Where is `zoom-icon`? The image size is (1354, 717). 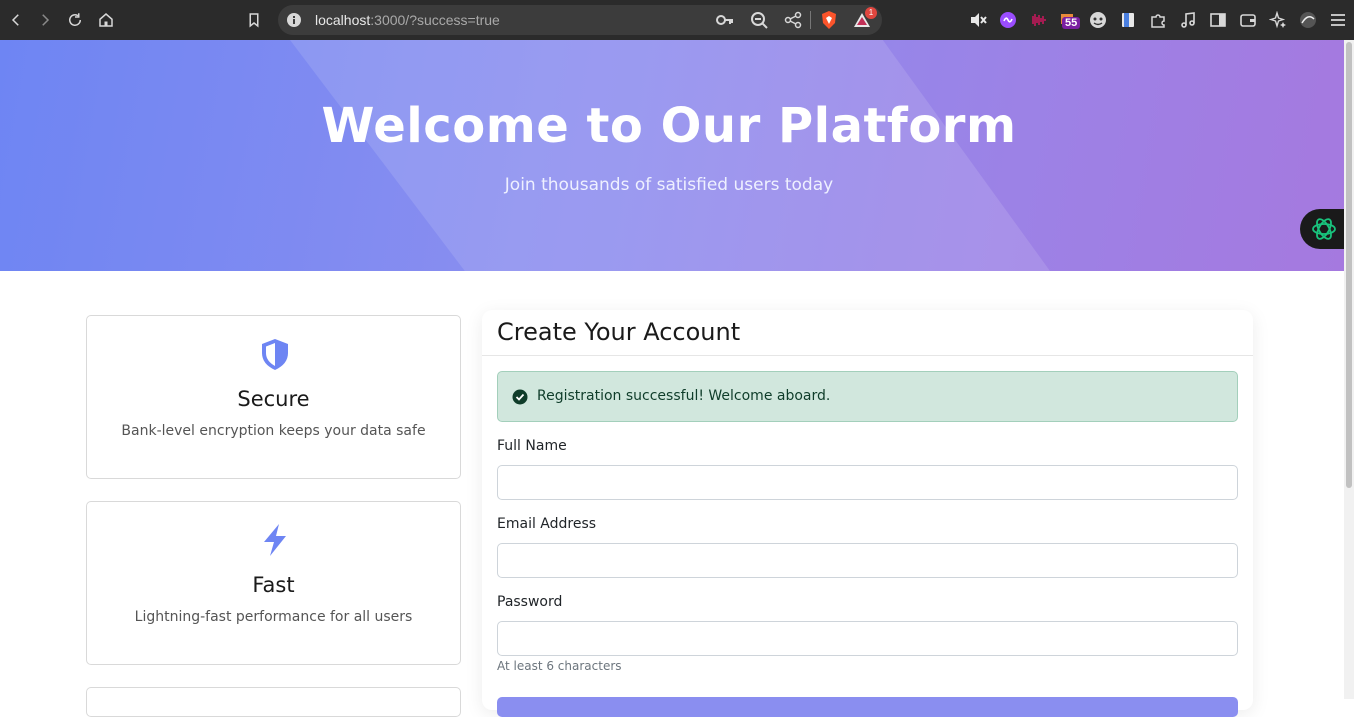 zoom-icon is located at coordinates (759, 20).